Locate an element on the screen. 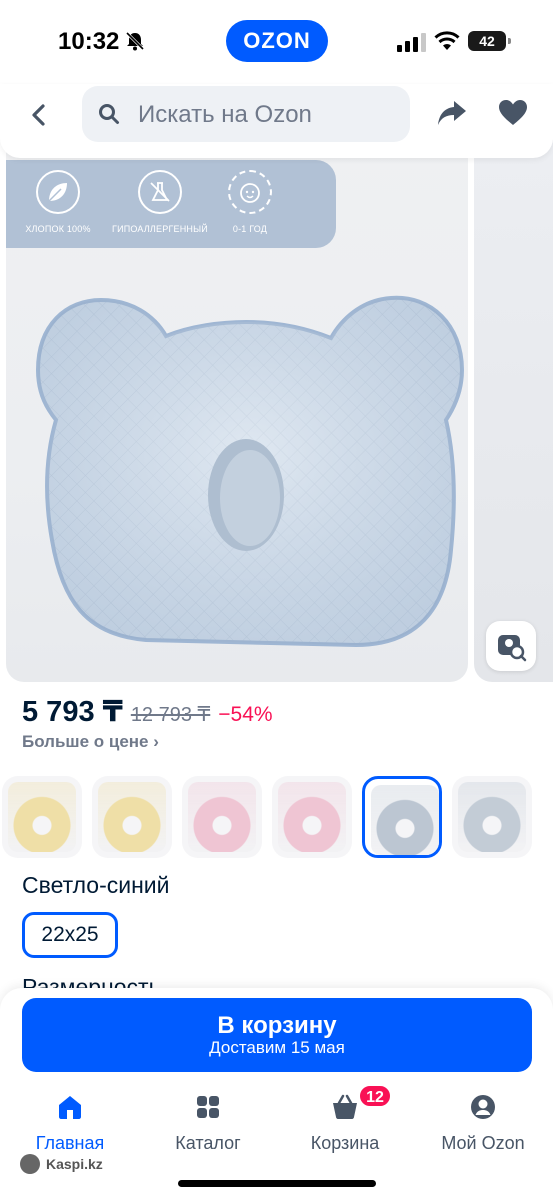 The height and width of the screenshot is (1200, 553). current-price: 5 793 ₸ is located at coordinates (72, 712).